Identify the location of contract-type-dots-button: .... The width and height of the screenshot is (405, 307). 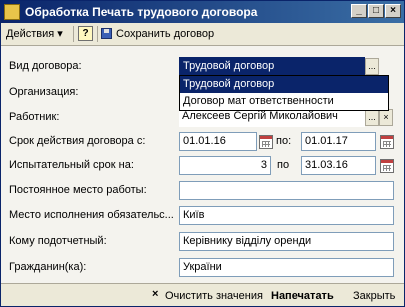
(372, 66).